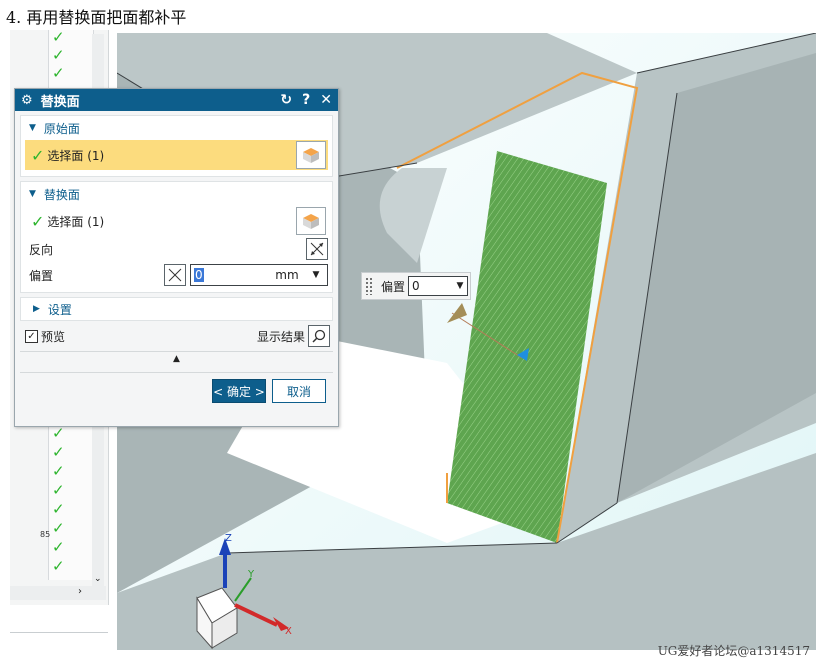 Image resolution: width=816 pixels, height=665 pixels. I want to click on axis-label-x: X, so click(288, 631).